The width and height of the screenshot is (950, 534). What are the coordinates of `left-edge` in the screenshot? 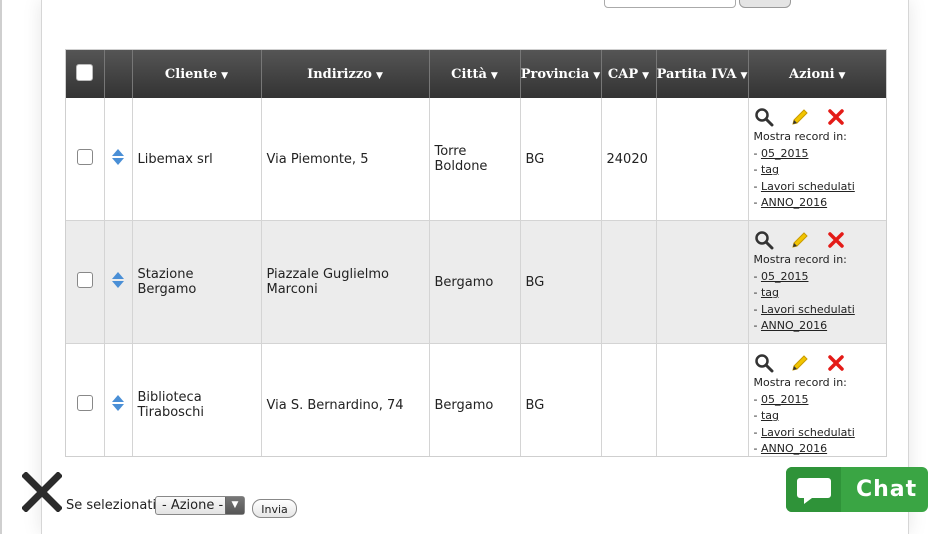 It's located at (1, 267).